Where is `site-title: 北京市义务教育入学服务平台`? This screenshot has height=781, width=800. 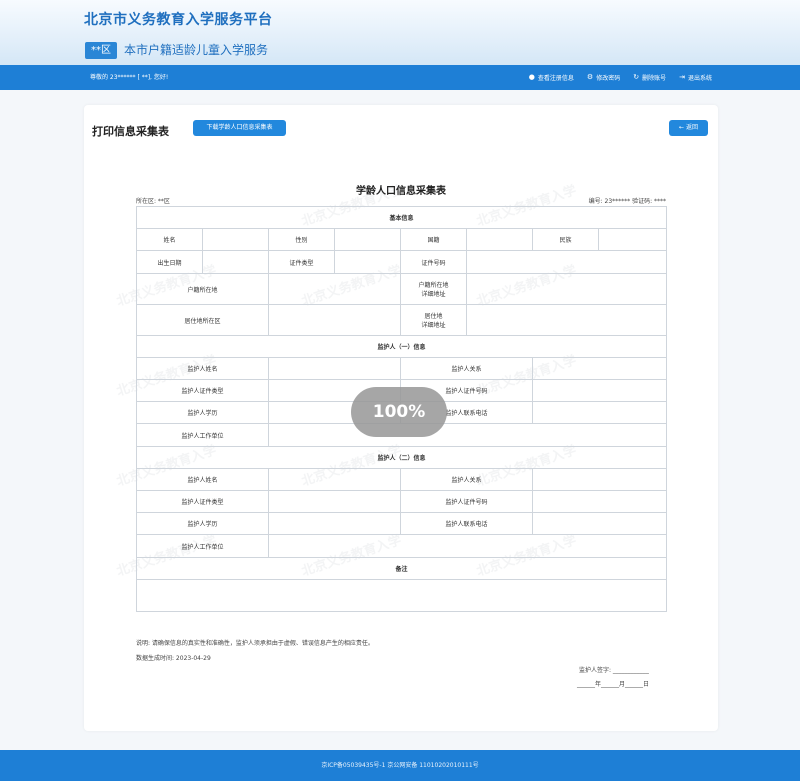
site-title: 北京市义务教育入学服务平台 is located at coordinates (178, 20).